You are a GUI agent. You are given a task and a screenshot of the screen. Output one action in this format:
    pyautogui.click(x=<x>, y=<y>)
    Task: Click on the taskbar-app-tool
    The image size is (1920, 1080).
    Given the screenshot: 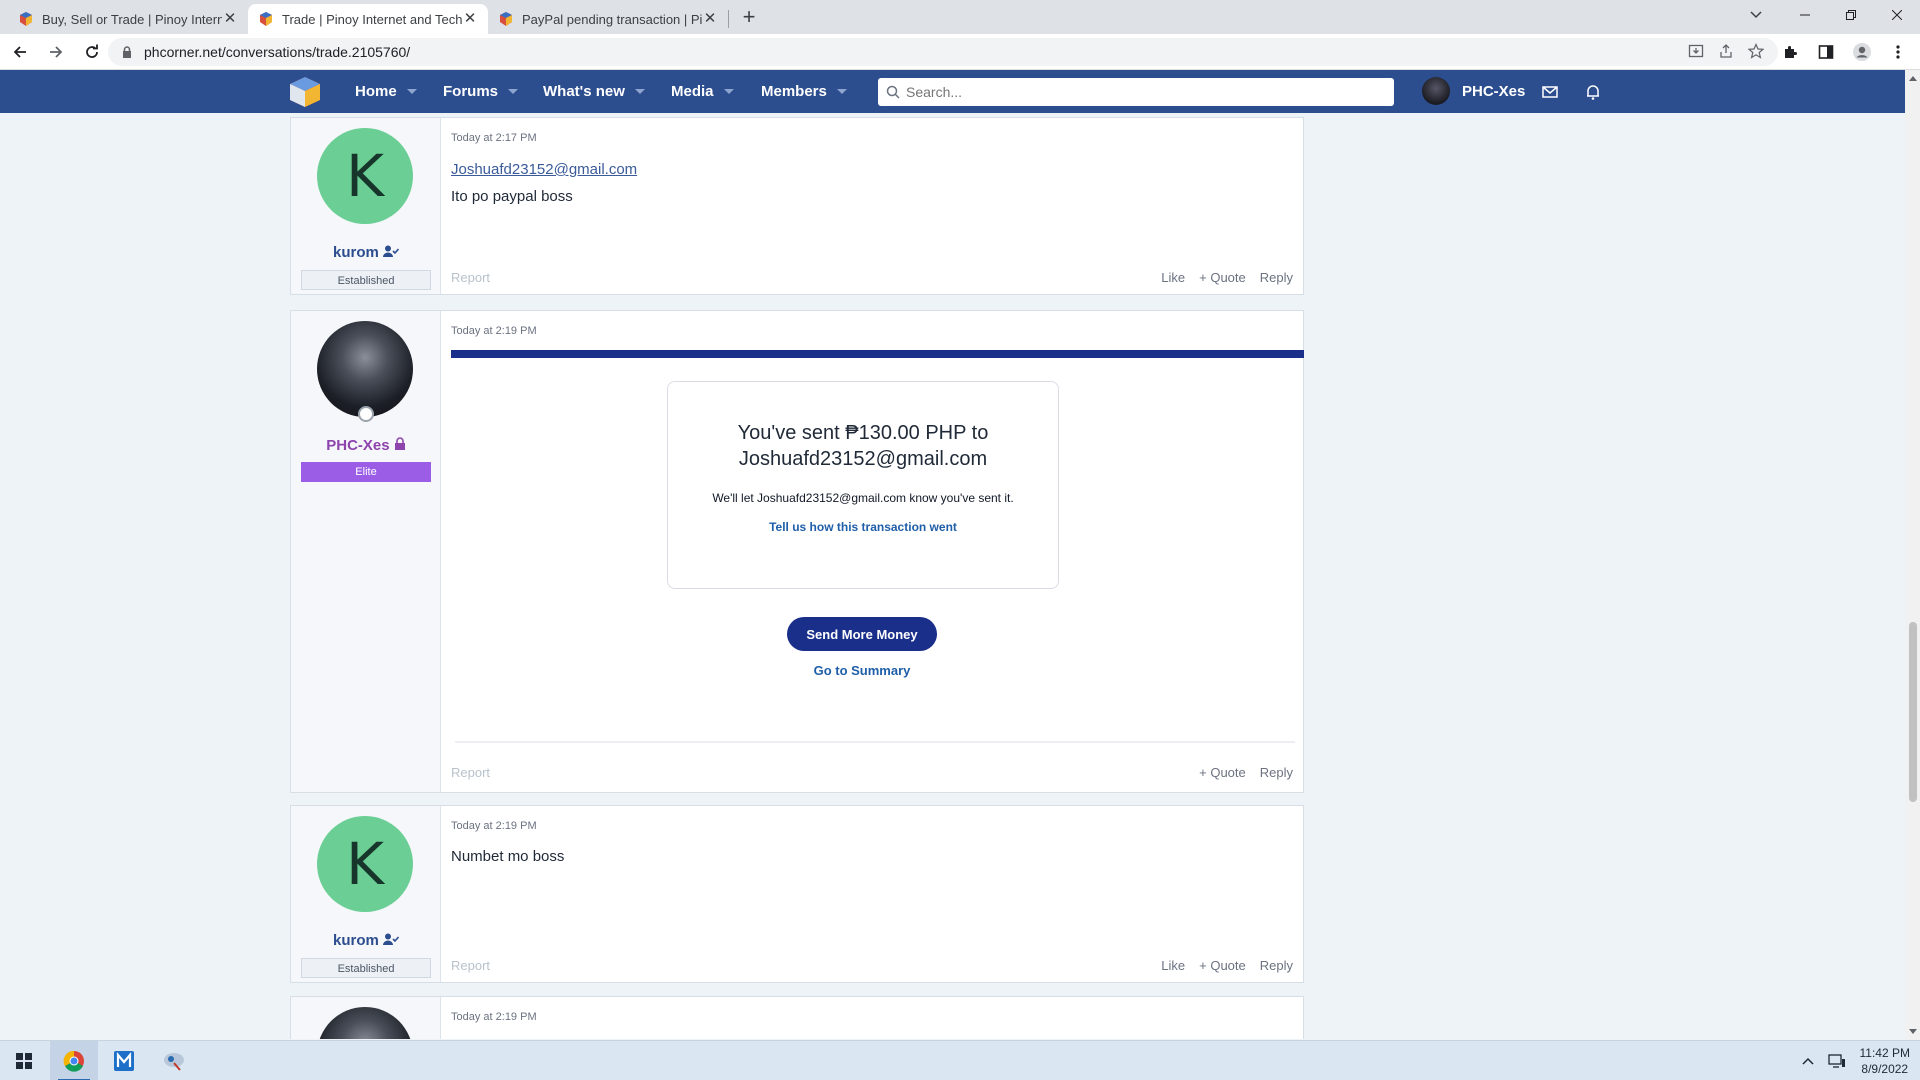 What is the action you would take?
    pyautogui.click(x=174, y=1060)
    